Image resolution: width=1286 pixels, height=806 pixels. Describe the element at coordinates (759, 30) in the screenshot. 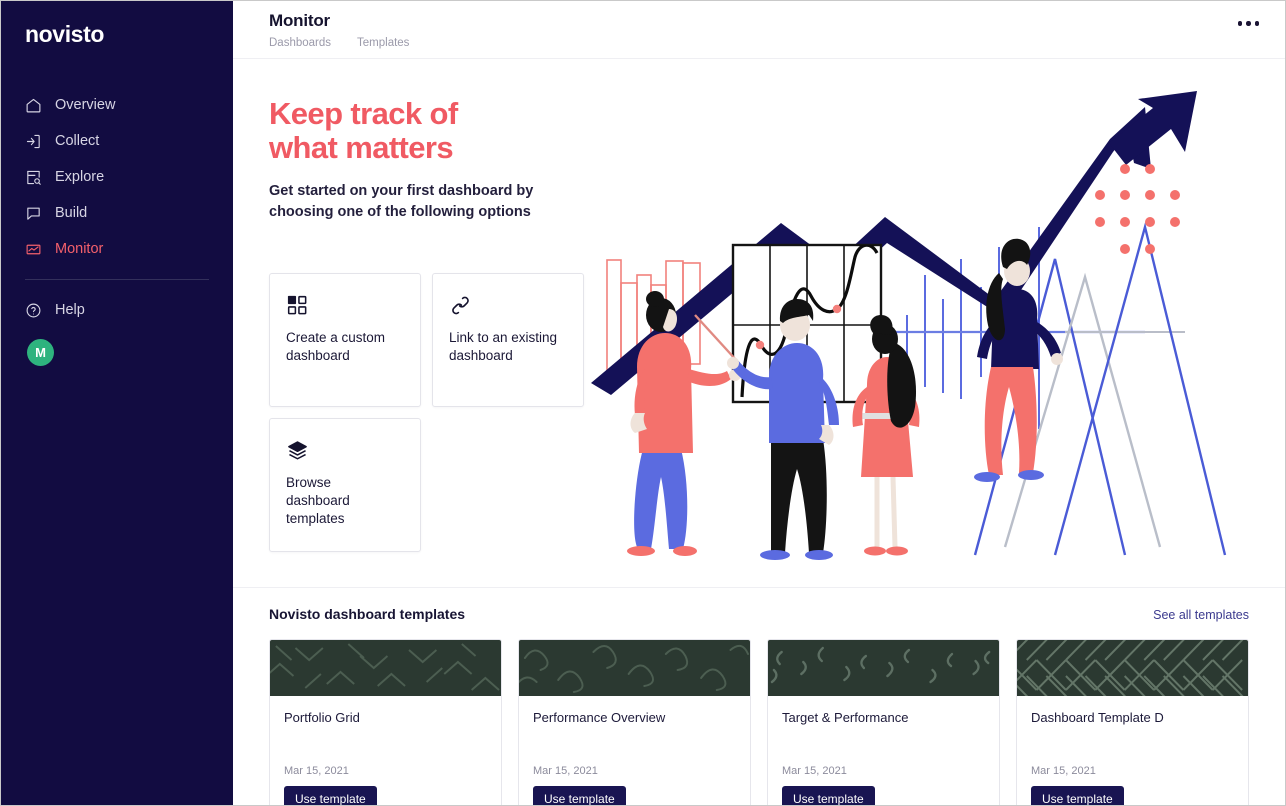

I see `topbar: Monitor Dashboards Templates` at that location.